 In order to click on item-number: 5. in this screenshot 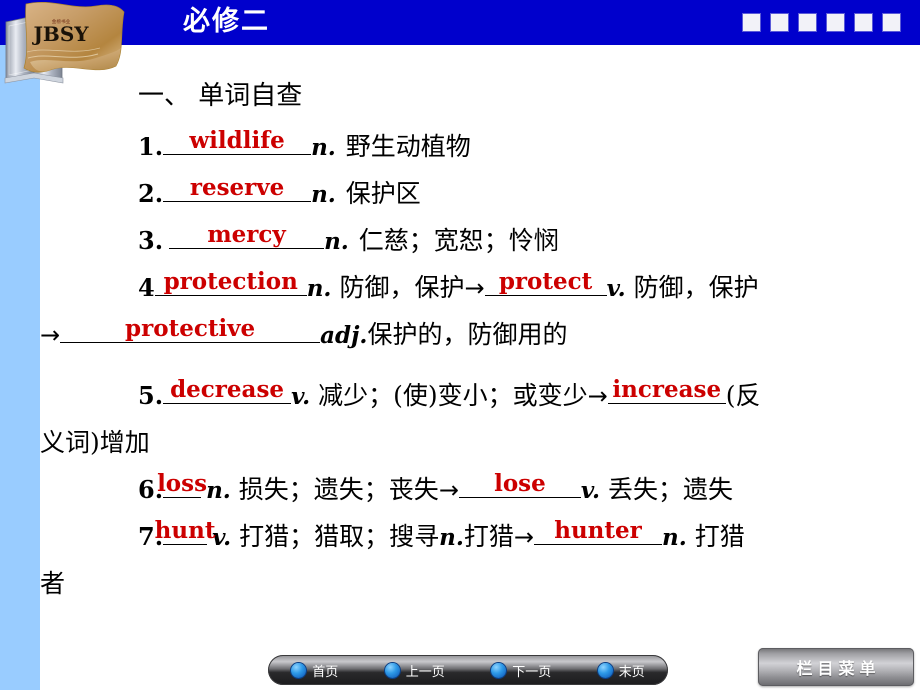, I will do `click(151, 395)`.